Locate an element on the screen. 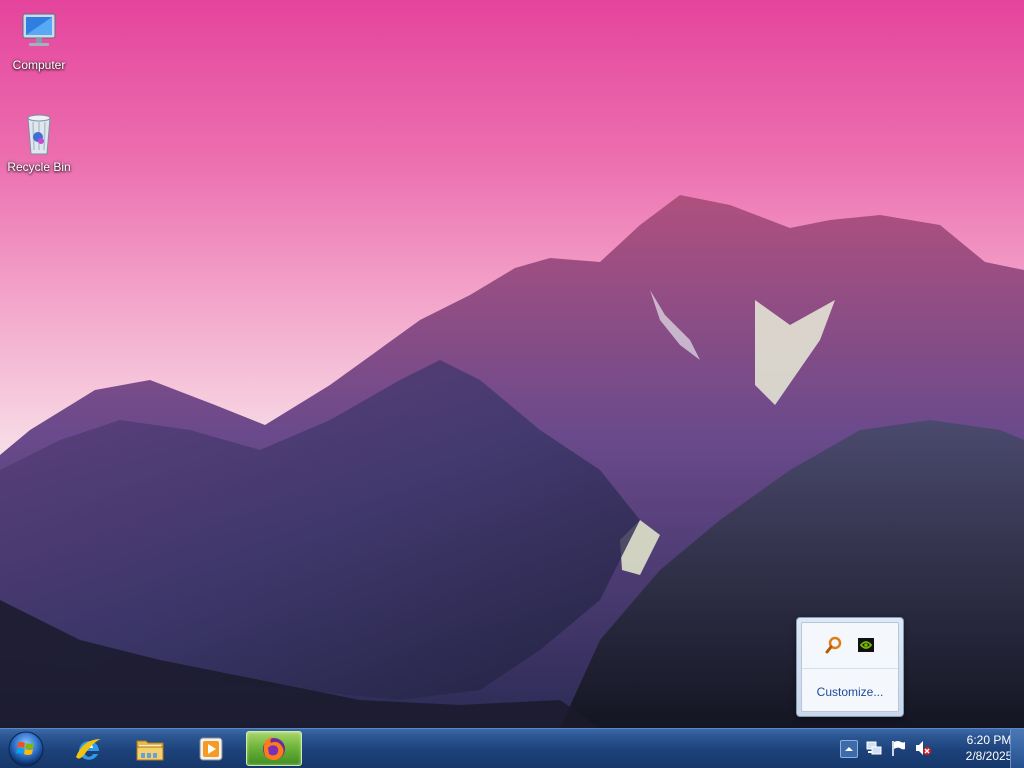 This screenshot has width=1024, height=768. tray-action-center is located at coordinates (898, 748).